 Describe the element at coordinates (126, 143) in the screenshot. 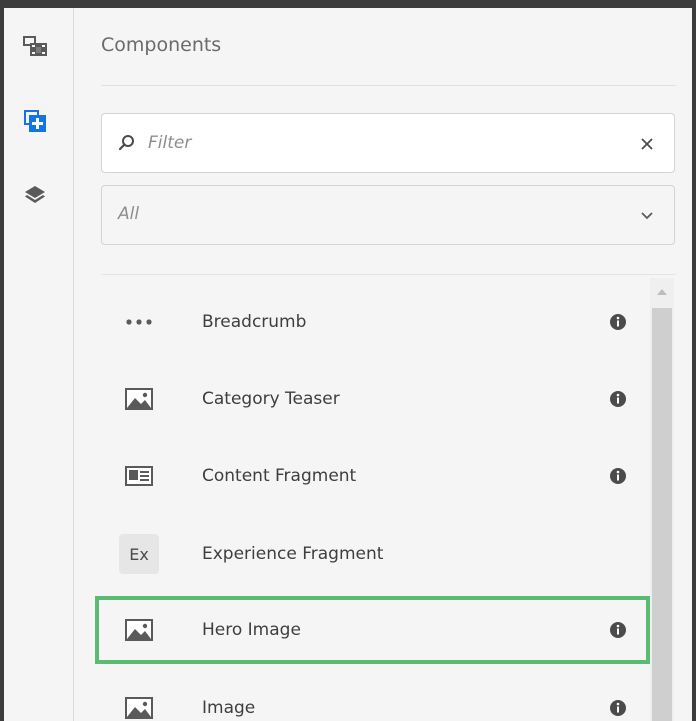

I see `search-icon` at that location.